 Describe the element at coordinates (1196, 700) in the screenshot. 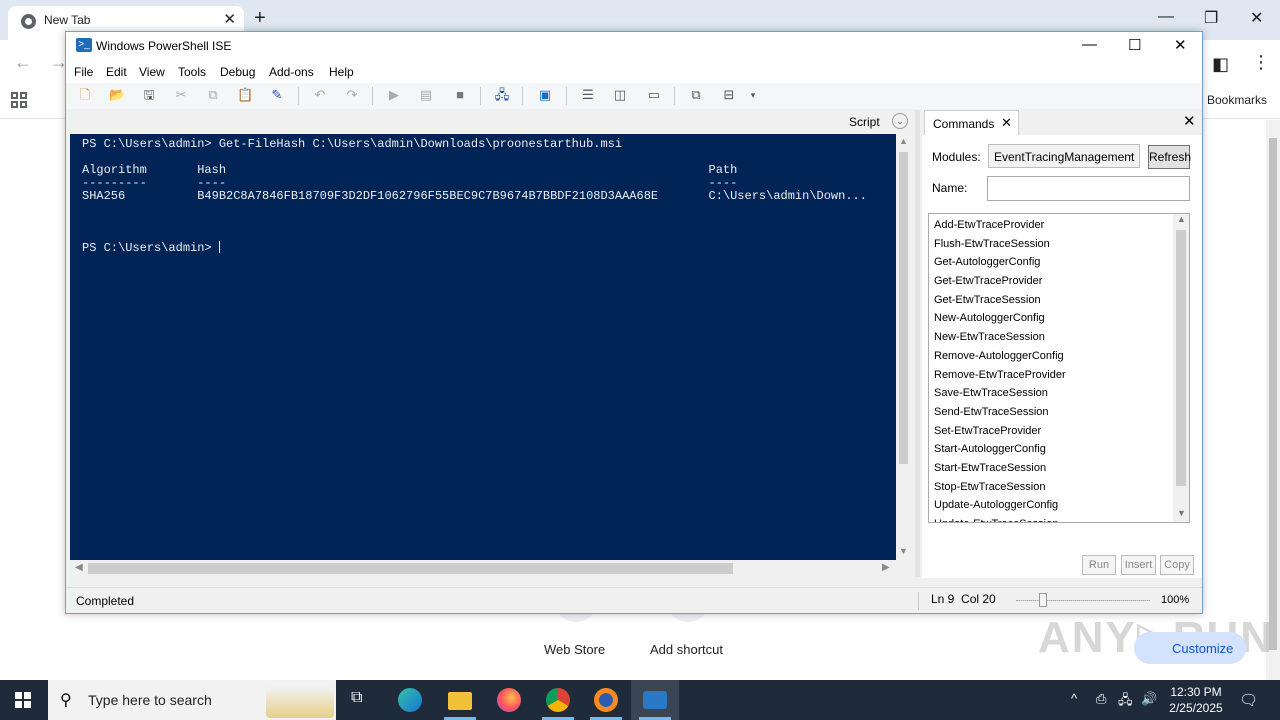

I see `taskbar-clock: 12:30 PM 2/25/2025` at that location.